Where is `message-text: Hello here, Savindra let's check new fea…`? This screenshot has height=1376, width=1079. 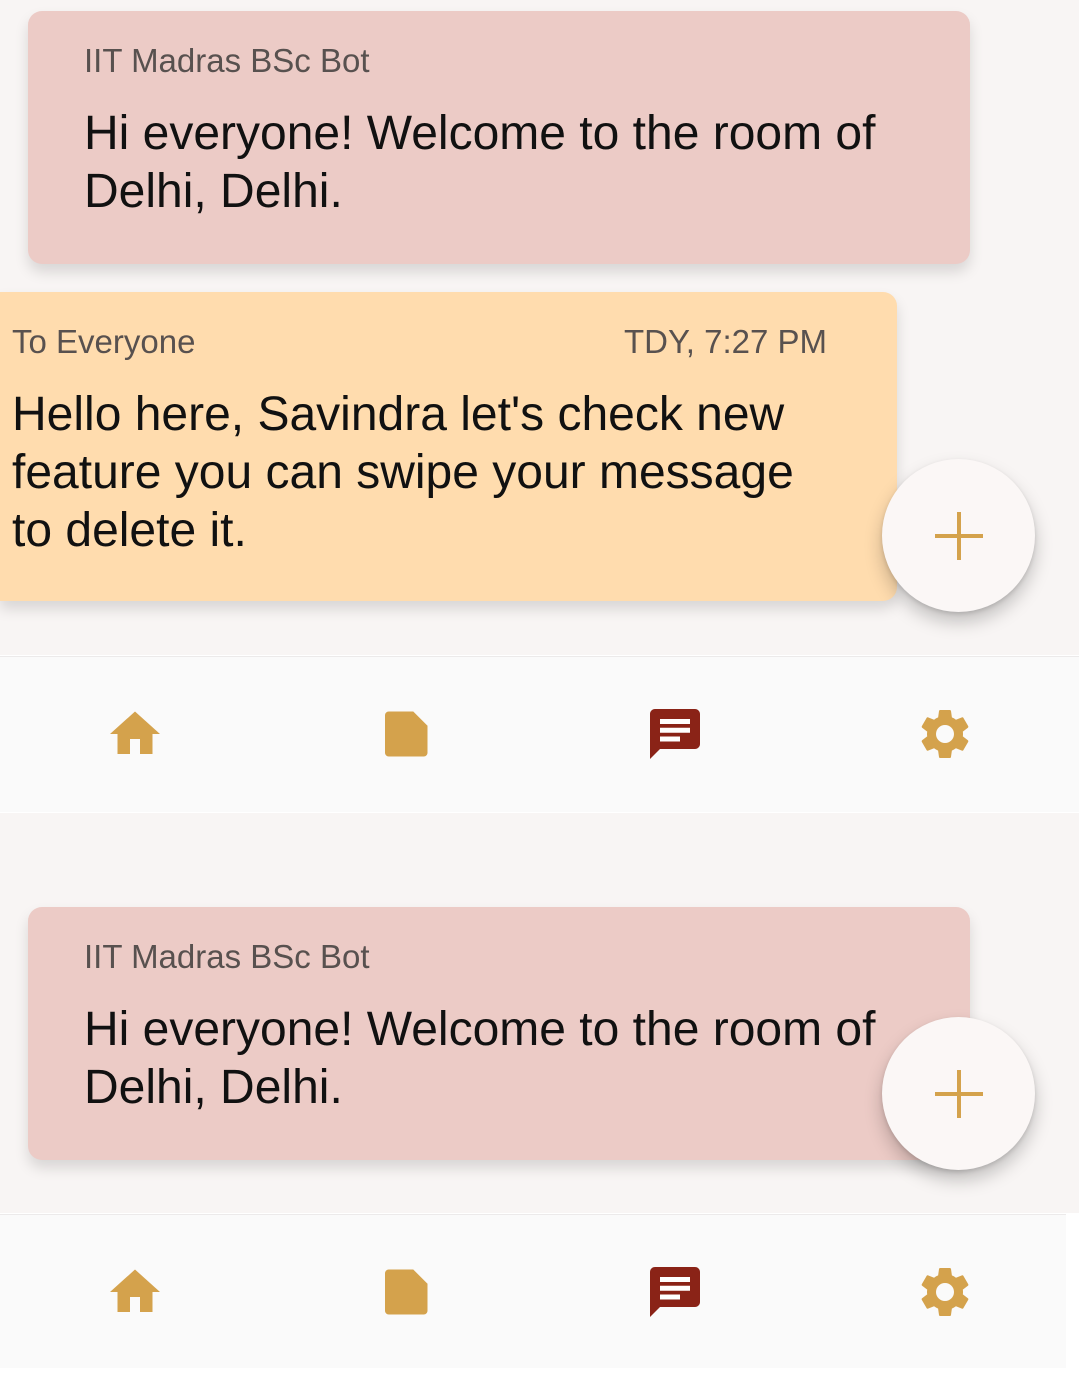
message-text: Hello here, Savindra let's check new fea… is located at coordinates (403, 472).